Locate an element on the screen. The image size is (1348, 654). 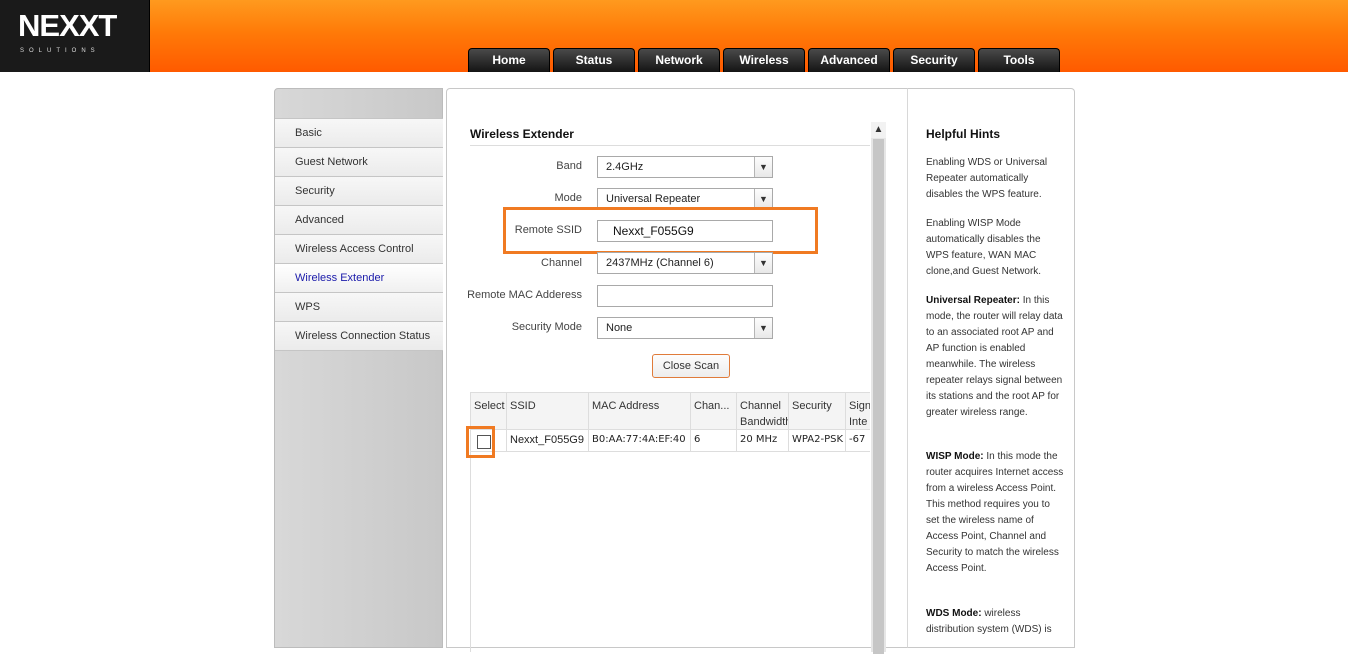
checkbox-highlight is located at coordinates (480, 442).